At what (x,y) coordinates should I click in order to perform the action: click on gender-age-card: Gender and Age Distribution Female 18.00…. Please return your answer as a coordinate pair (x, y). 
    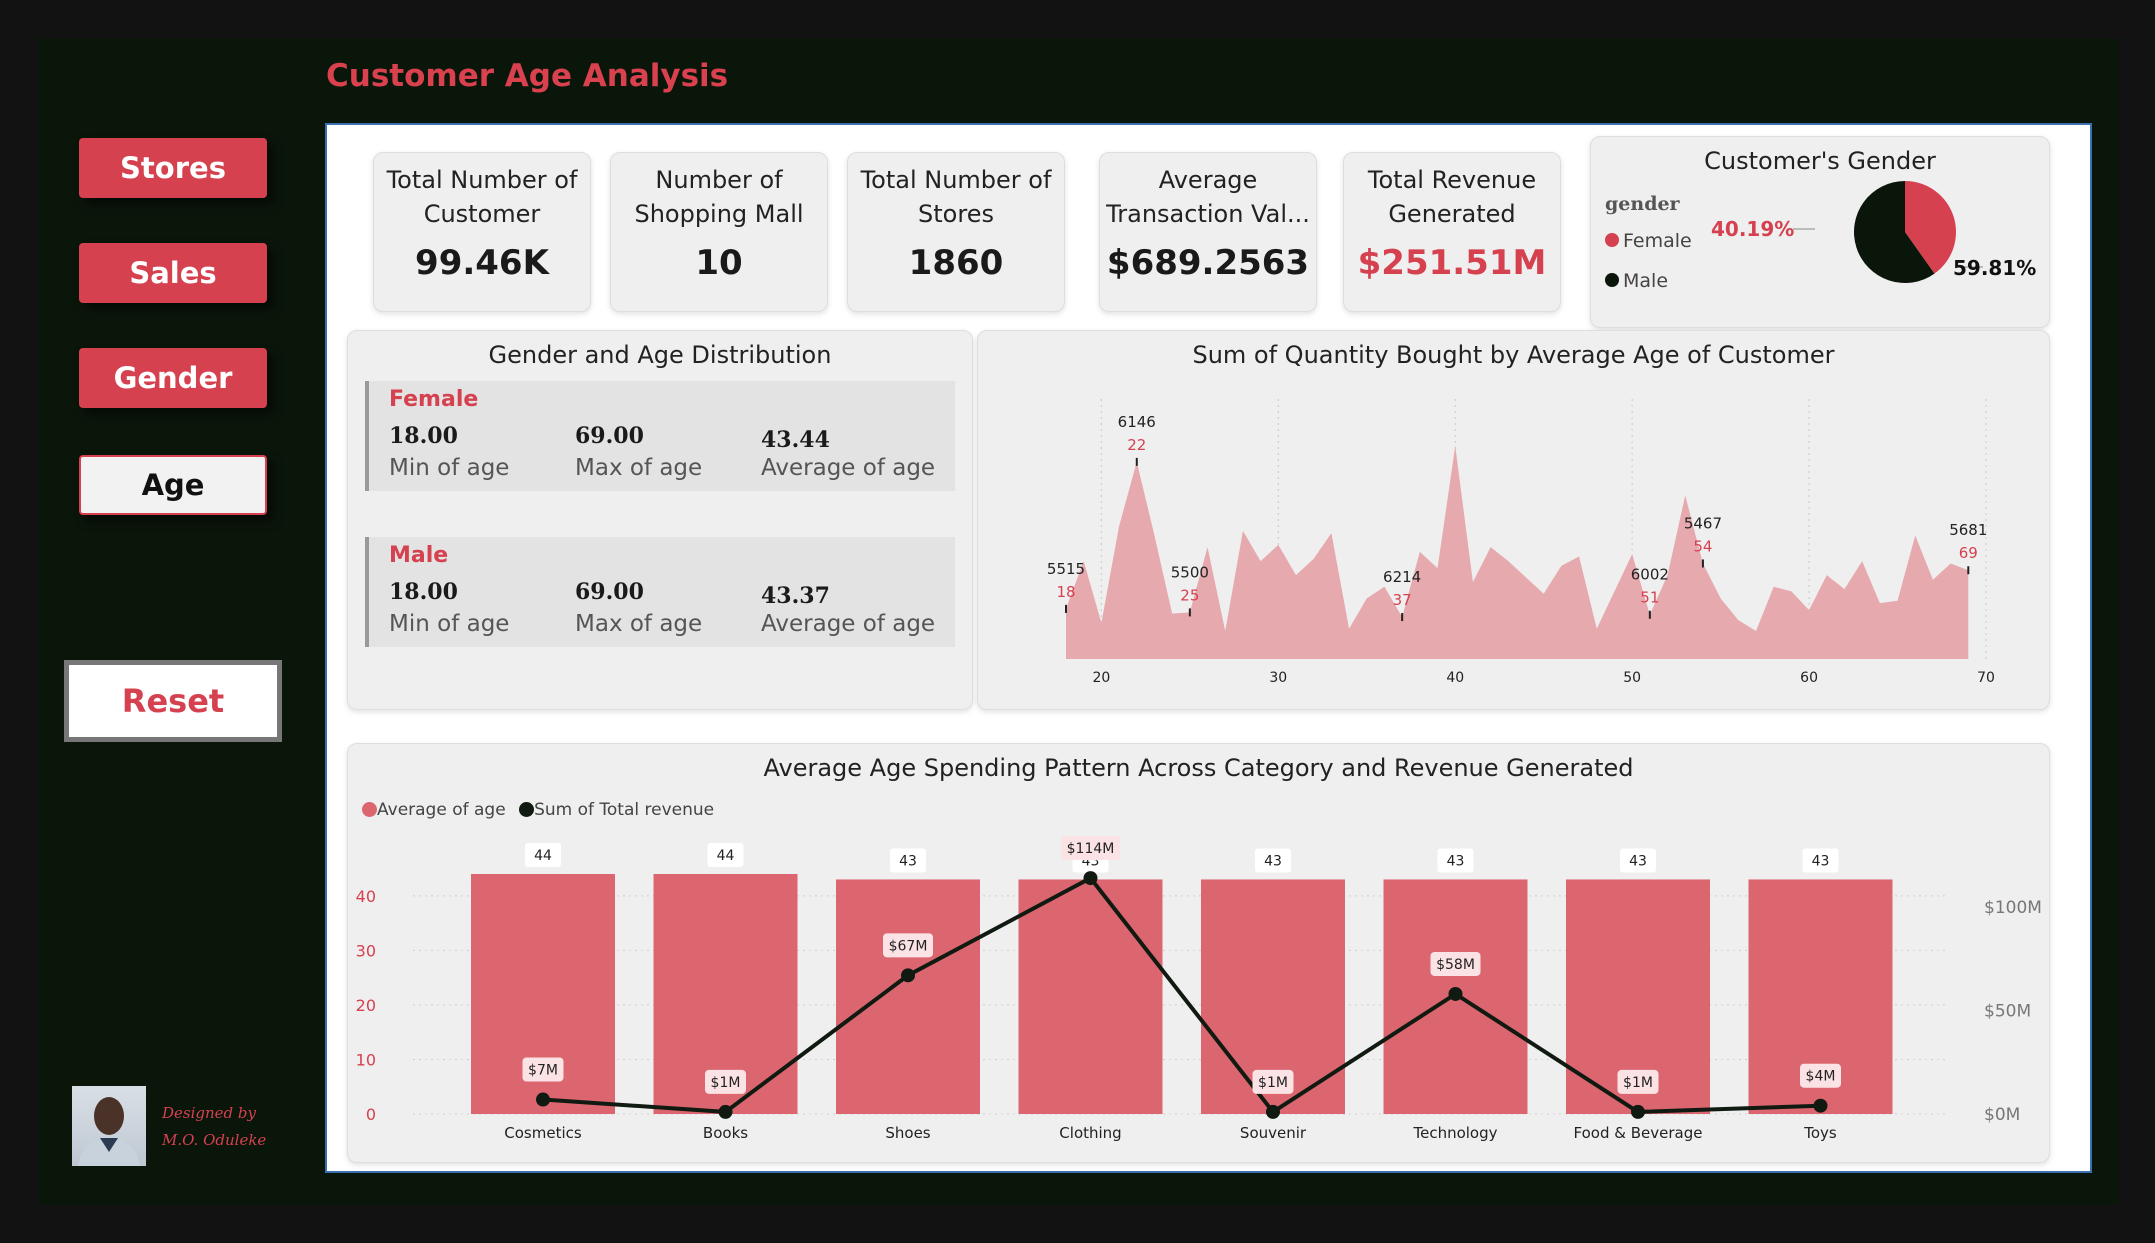
    Looking at the image, I should click on (660, 520).